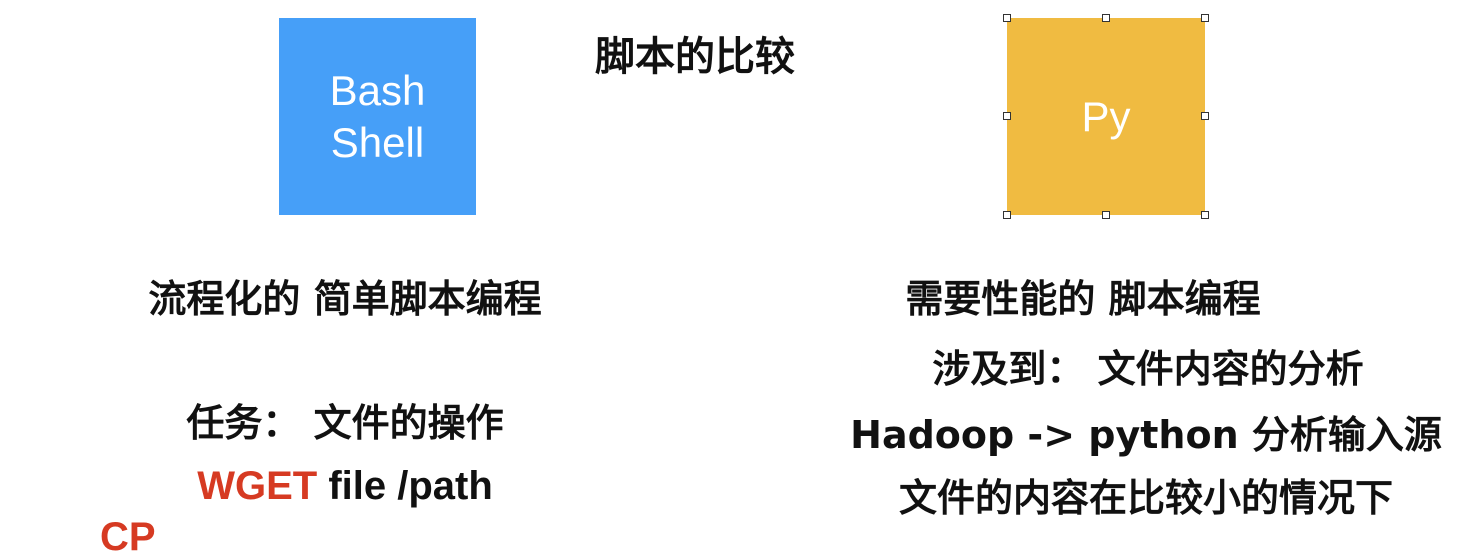  Describe the element at coordinates (1205, 18) in the screenshot. I see `selection-handle-top-right` at that location.